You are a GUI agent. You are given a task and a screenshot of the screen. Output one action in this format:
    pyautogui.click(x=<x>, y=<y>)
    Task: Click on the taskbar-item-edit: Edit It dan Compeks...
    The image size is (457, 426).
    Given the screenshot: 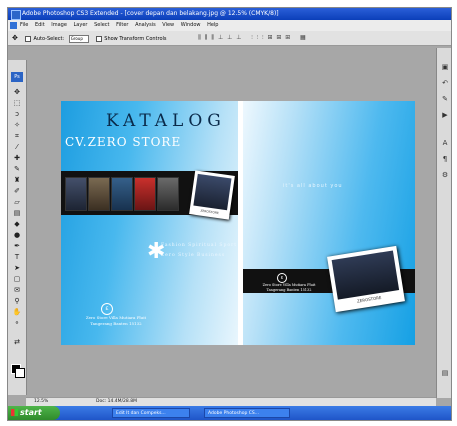 What is the action you would take?
    pyautogui.click(x=151, y=413)
    